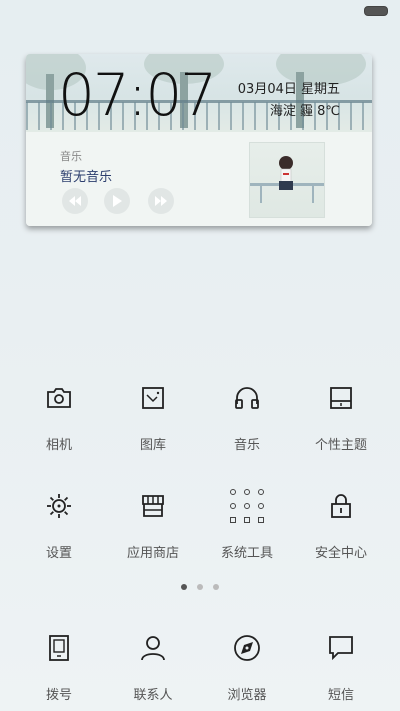 The width and height of the screenshot is (400, 711). I want to click on app-label: 浏览器, so click(247, 695).